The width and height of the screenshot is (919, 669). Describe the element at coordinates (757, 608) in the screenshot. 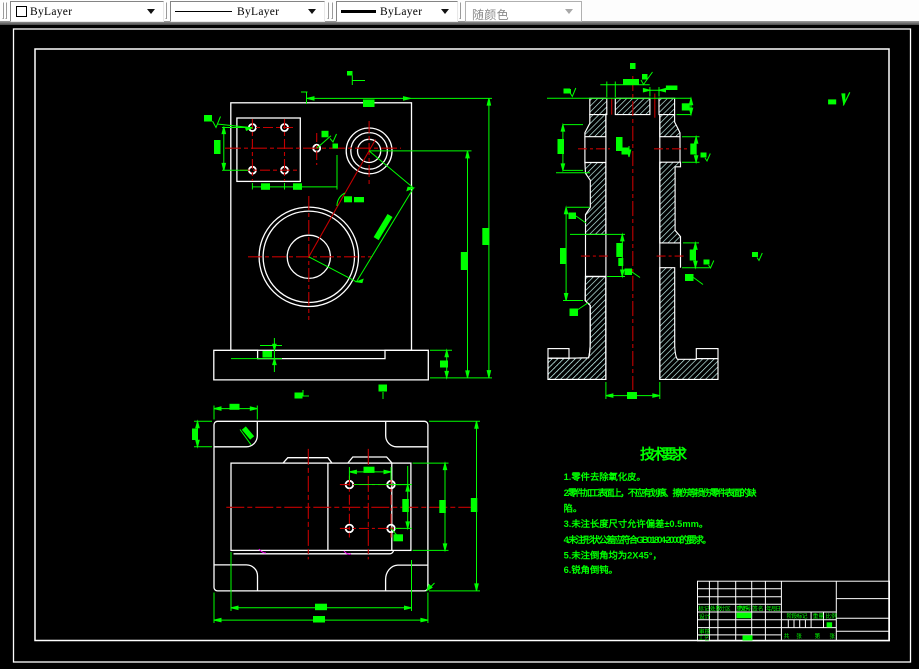

I see `svg-text: 签名` at that location.